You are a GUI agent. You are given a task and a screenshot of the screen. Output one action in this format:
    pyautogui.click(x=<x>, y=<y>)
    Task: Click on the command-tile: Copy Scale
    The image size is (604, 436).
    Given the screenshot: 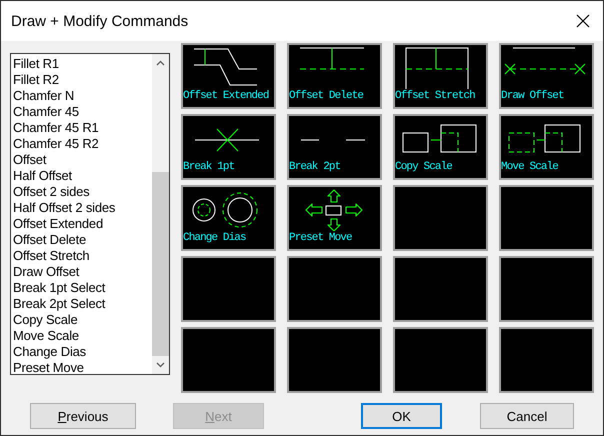 What is the action you would take?
    pyautogui.click(x=440, y=147)
    